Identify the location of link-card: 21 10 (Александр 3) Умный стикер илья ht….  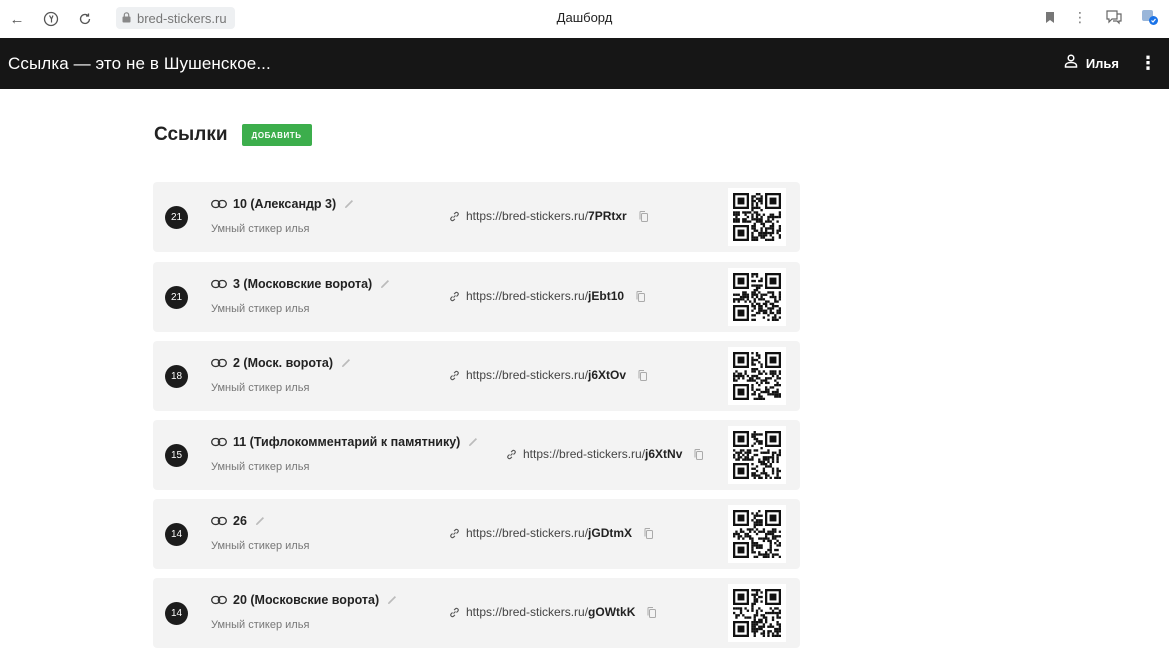
(476, 217).